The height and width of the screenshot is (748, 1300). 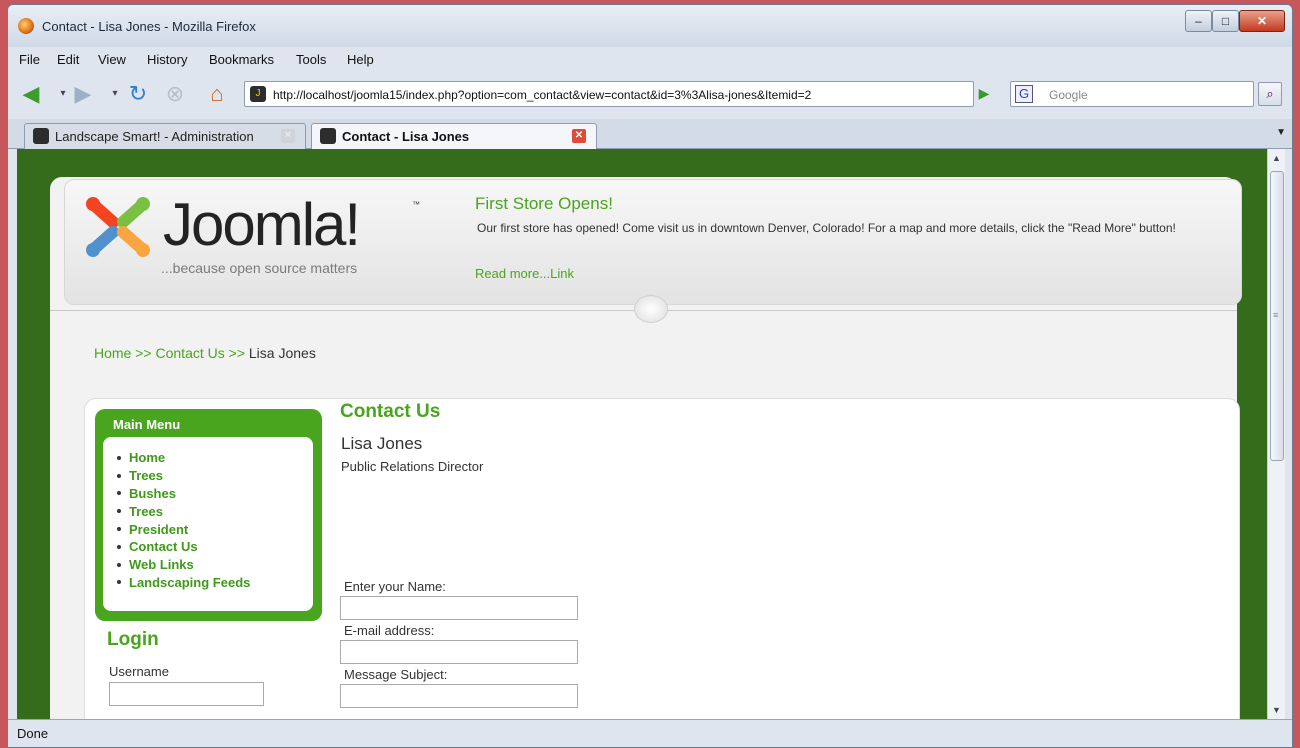 I want to click on subject-input, so click(x=459, y=696).